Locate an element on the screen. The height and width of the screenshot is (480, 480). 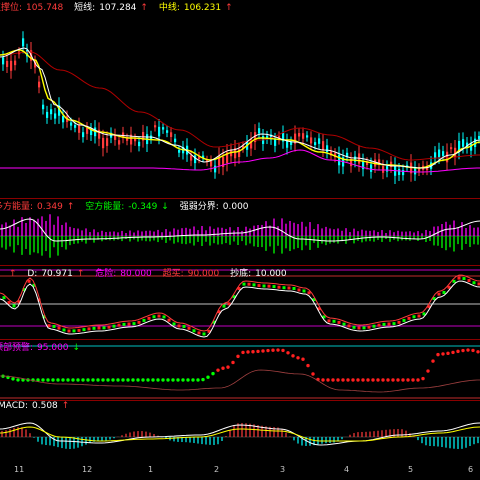
x-tick: 3 is located at coordinates (283, 469).